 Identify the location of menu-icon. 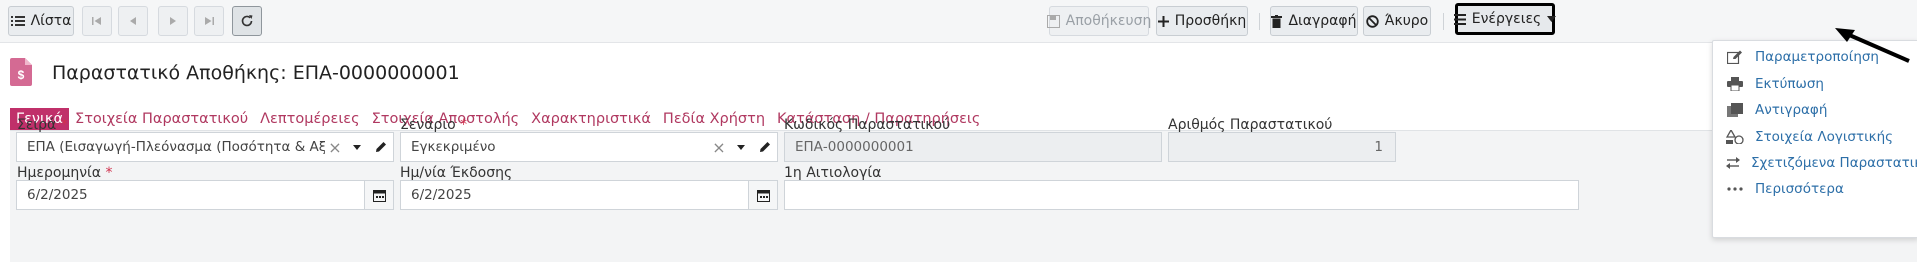
(1459, 19).